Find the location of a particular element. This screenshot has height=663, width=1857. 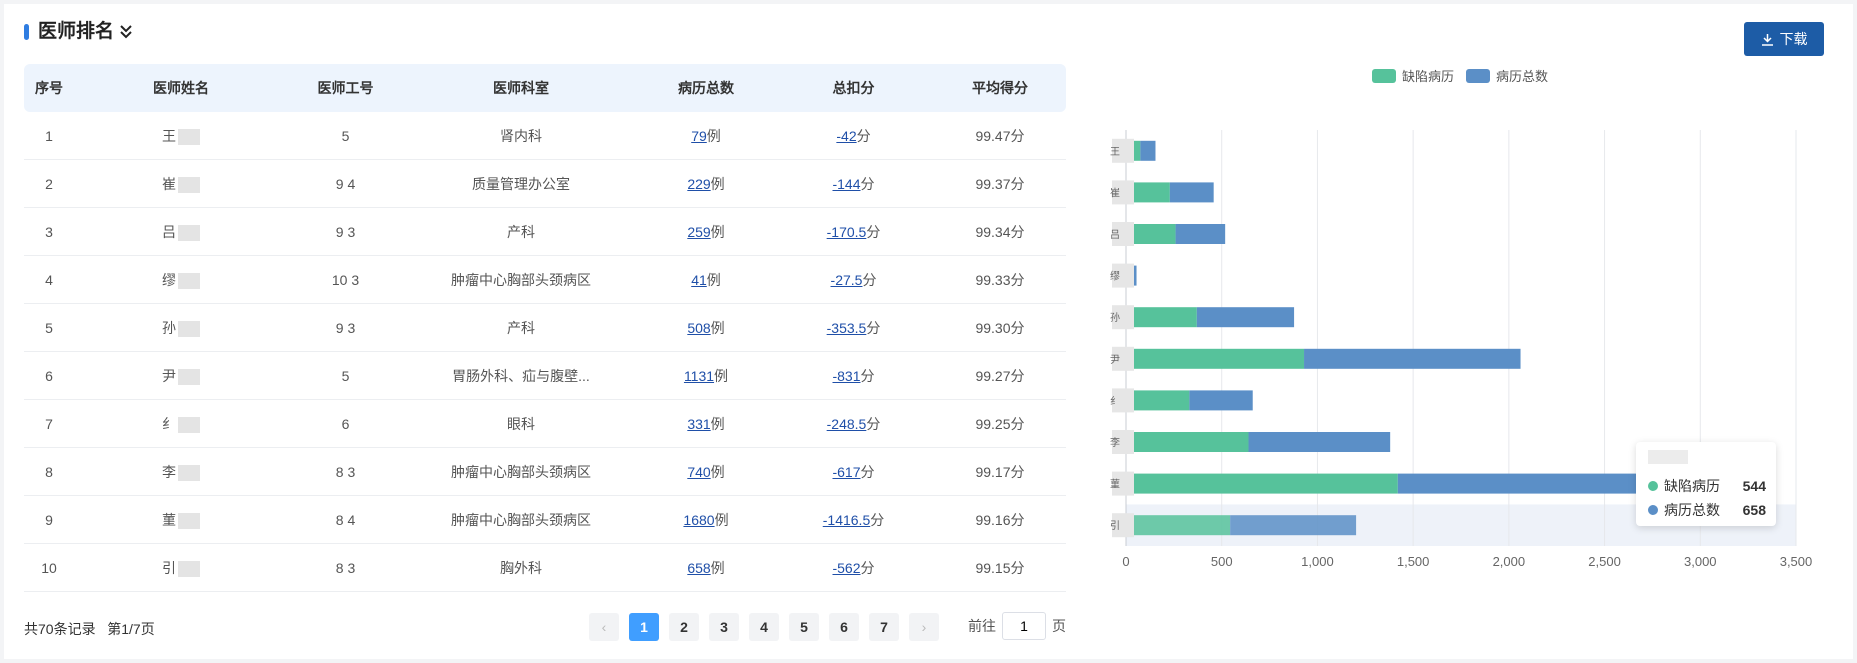

page-button-3: 3 is located at coordinates (724, 627).